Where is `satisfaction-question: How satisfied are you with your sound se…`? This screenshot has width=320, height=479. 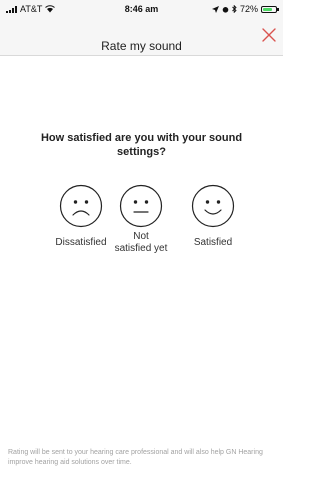
satisfaction-question: How satisfied are you with your sound se… is located at coordinates (141, 145).